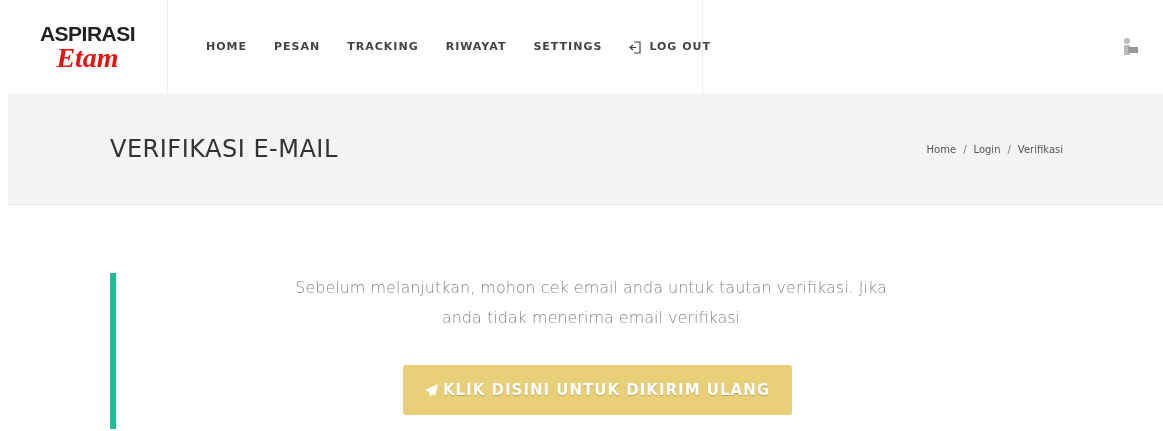  What do you see at coordinates (227, 47) in the screenshot?
I see `nav-link: HOME` at bounding box center [227, 47].